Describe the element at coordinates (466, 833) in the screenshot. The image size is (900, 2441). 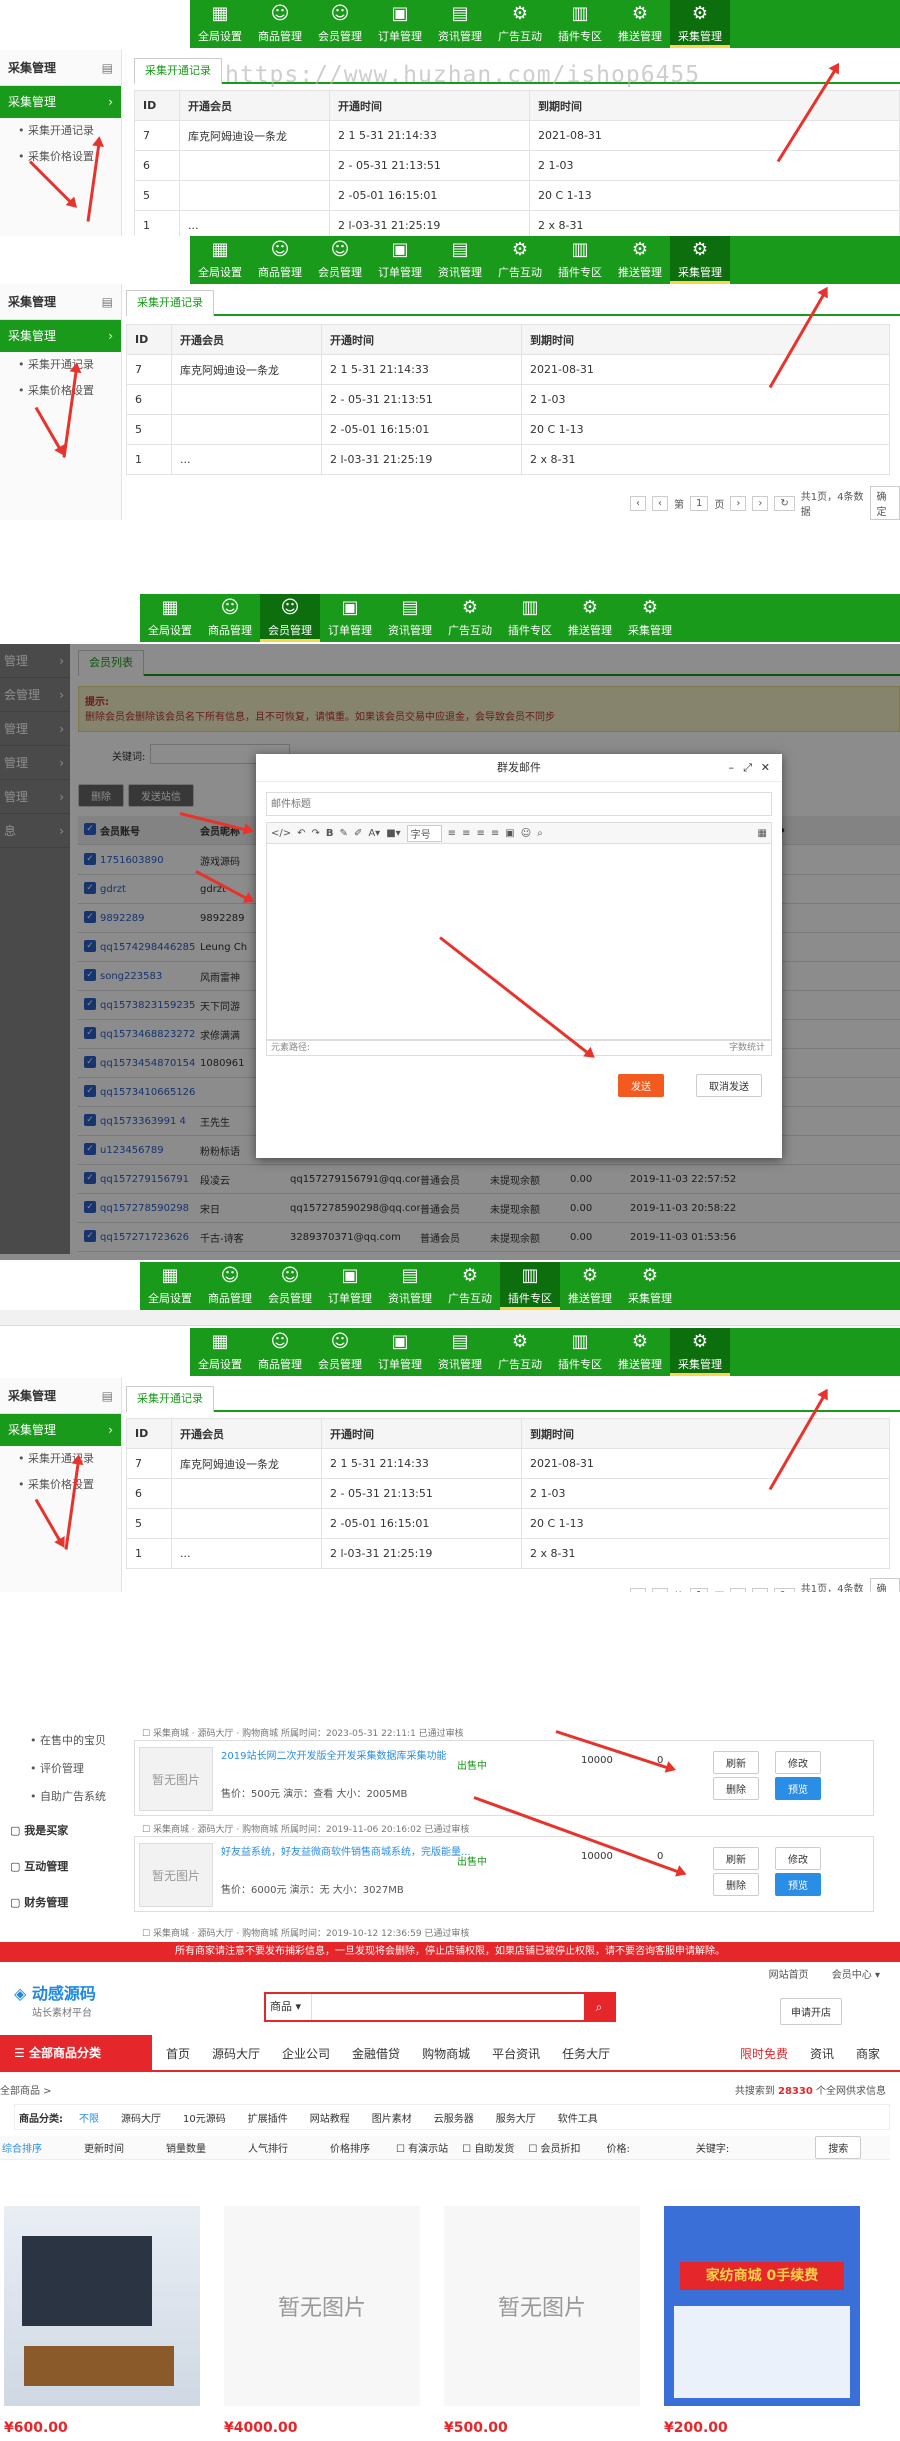
I see `align-center-icon: ≡` at that location.